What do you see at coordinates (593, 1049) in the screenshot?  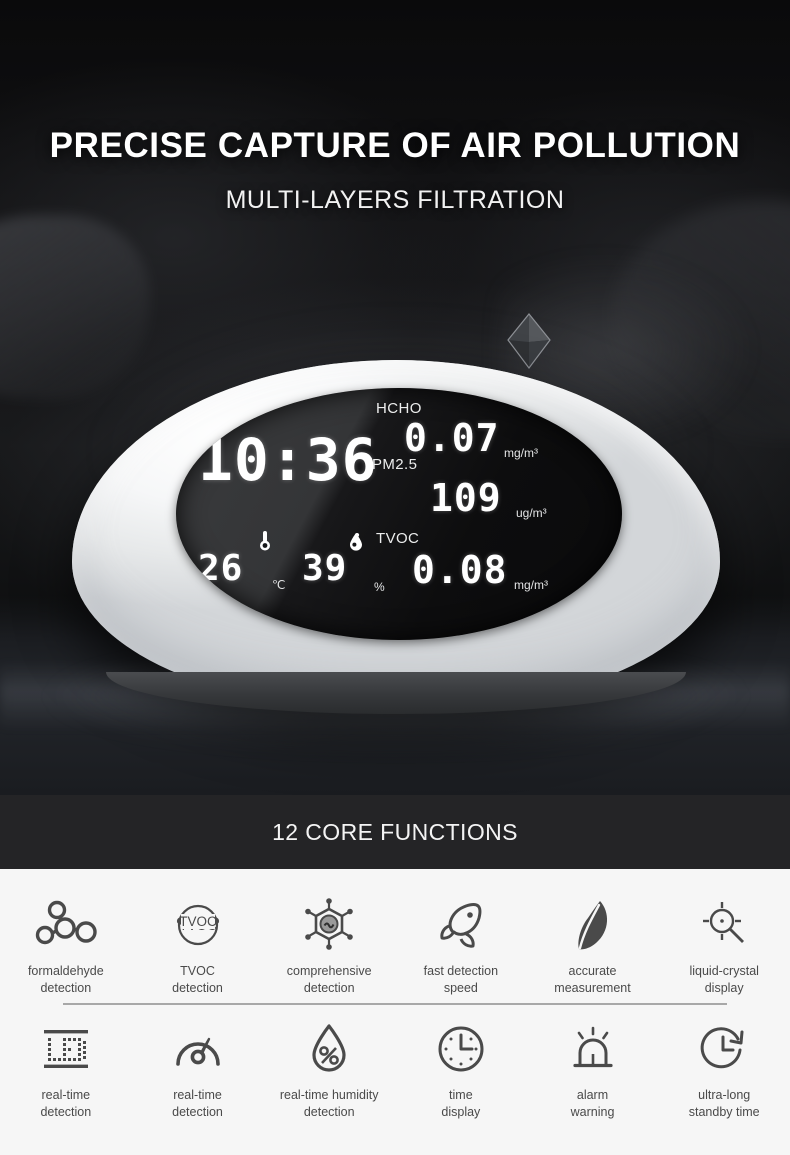 I see `alarm-beacon-icon` at bounding box center [593, 1049].